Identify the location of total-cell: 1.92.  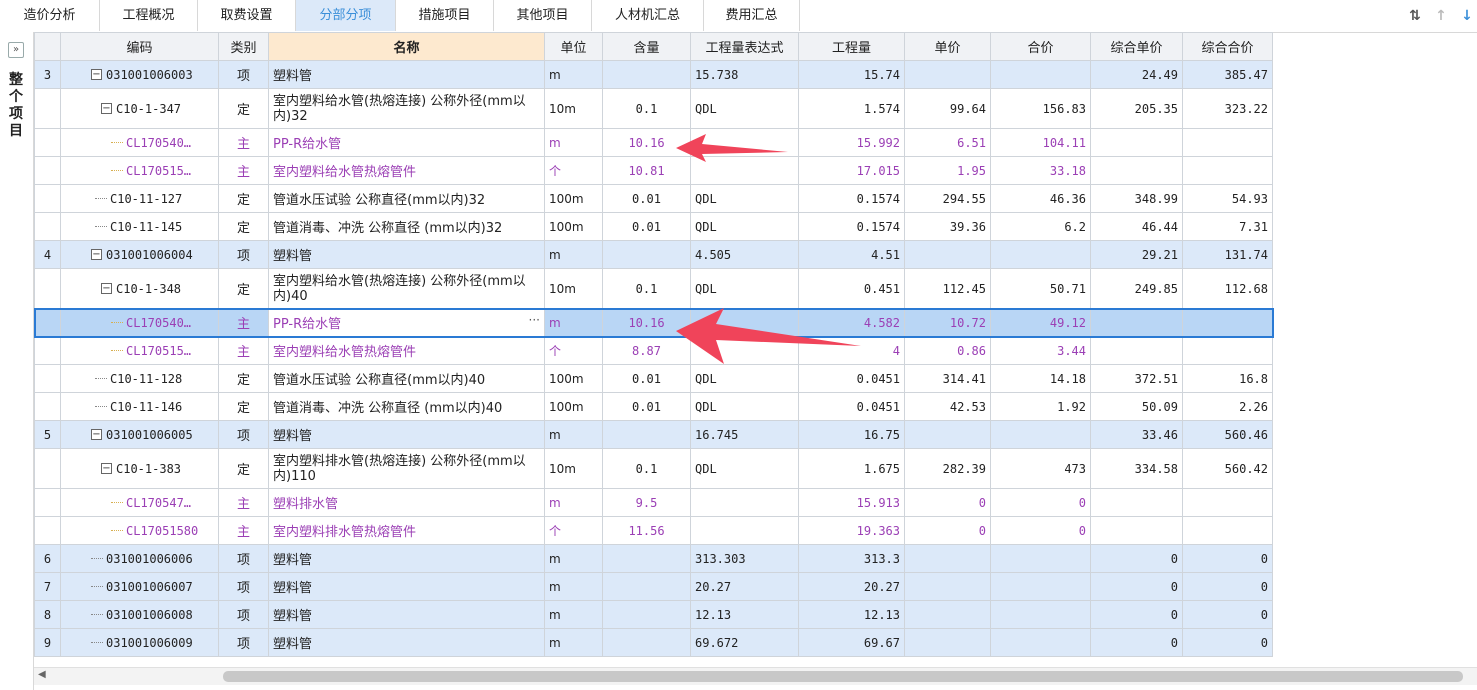
(1040, 406).